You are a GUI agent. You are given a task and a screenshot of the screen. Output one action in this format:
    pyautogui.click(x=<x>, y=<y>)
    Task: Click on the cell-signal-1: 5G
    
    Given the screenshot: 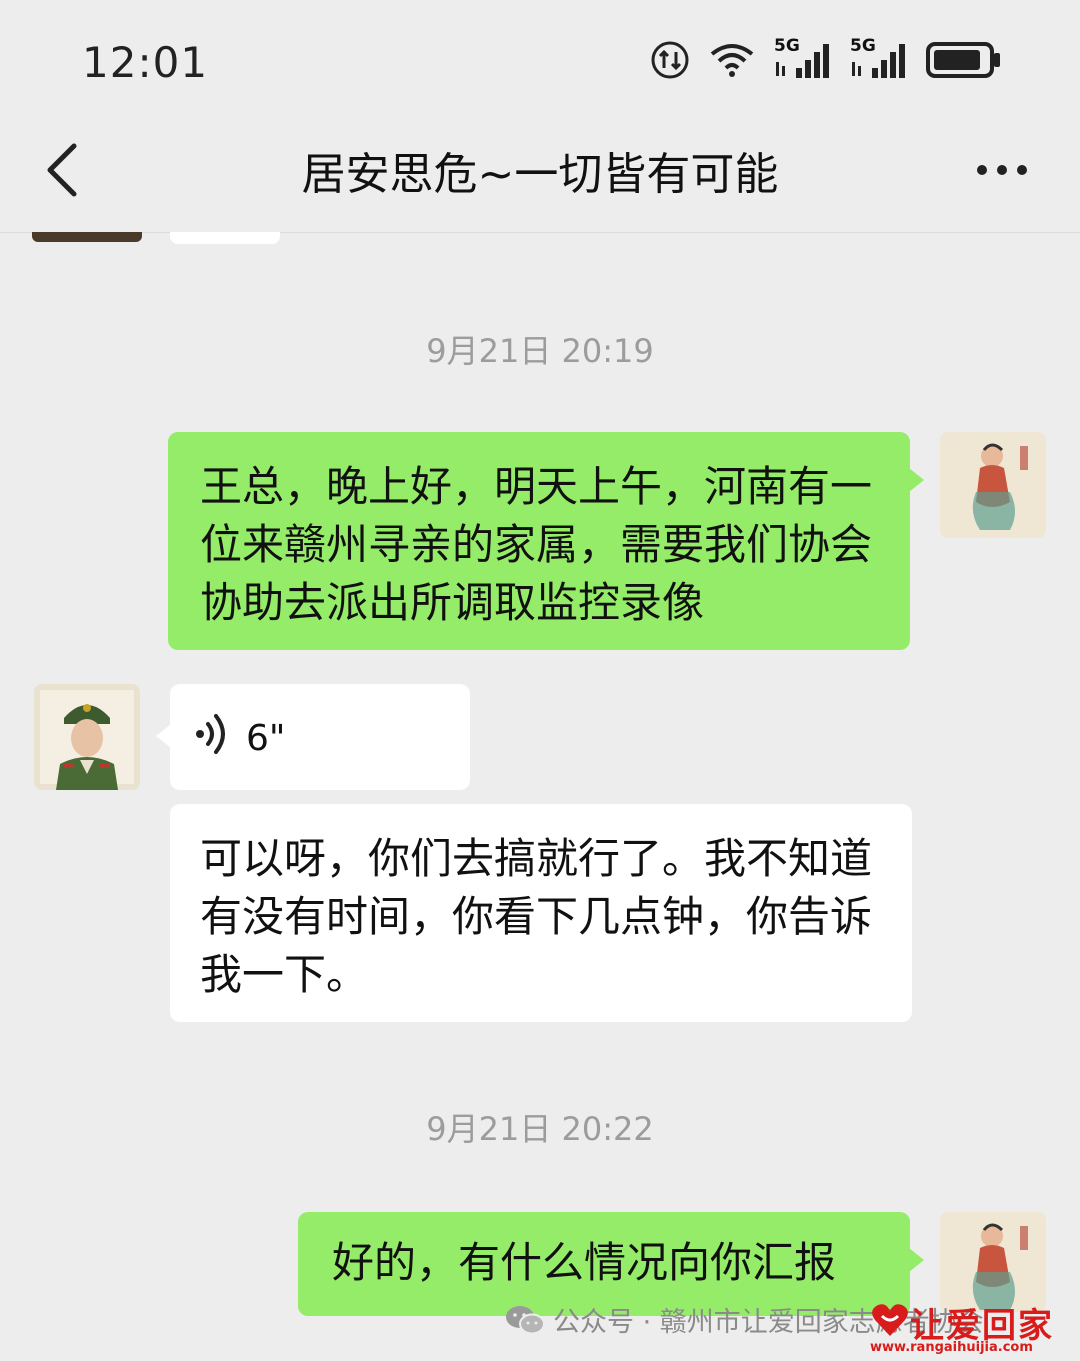 What is the action you would take?
    pyautogui.click(x=803, y=58)
    